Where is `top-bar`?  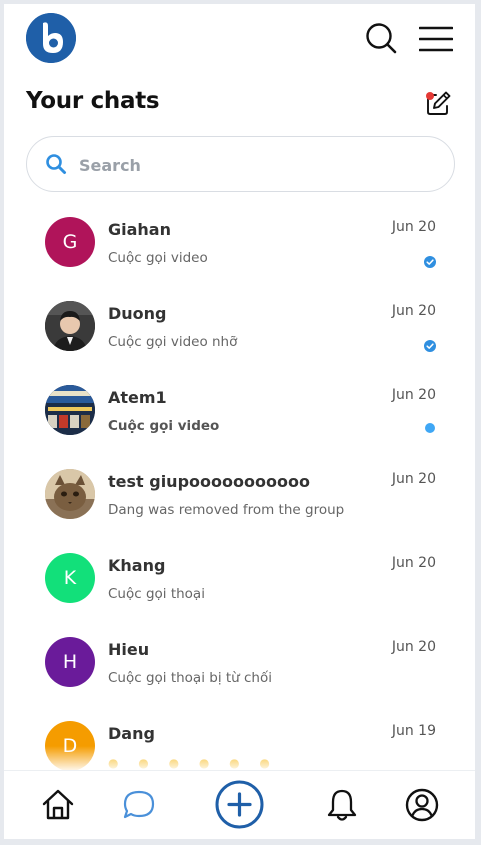
top-bar is located at coordinates (239, 39).